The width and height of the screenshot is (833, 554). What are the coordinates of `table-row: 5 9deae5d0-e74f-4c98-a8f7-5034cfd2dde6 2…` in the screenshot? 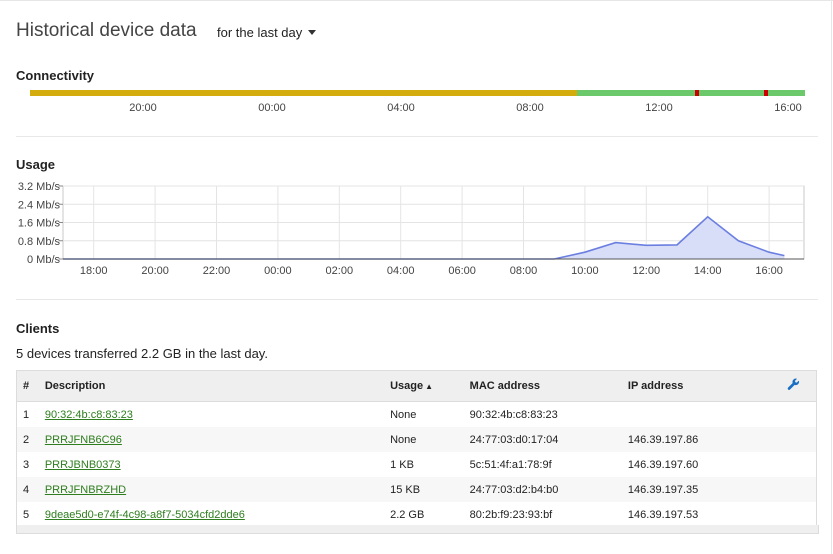 It's located at (417, 515).